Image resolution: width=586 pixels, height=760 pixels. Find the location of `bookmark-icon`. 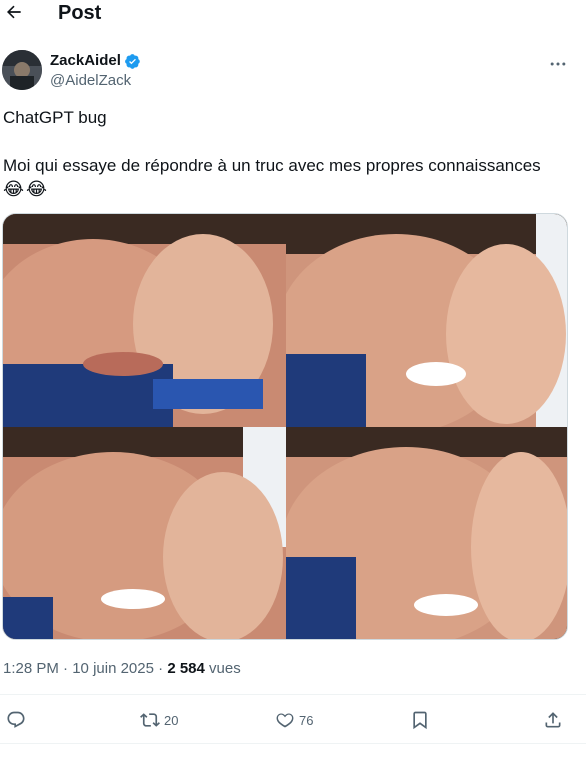

bookmark-icon is located at coordinates (420, 720).